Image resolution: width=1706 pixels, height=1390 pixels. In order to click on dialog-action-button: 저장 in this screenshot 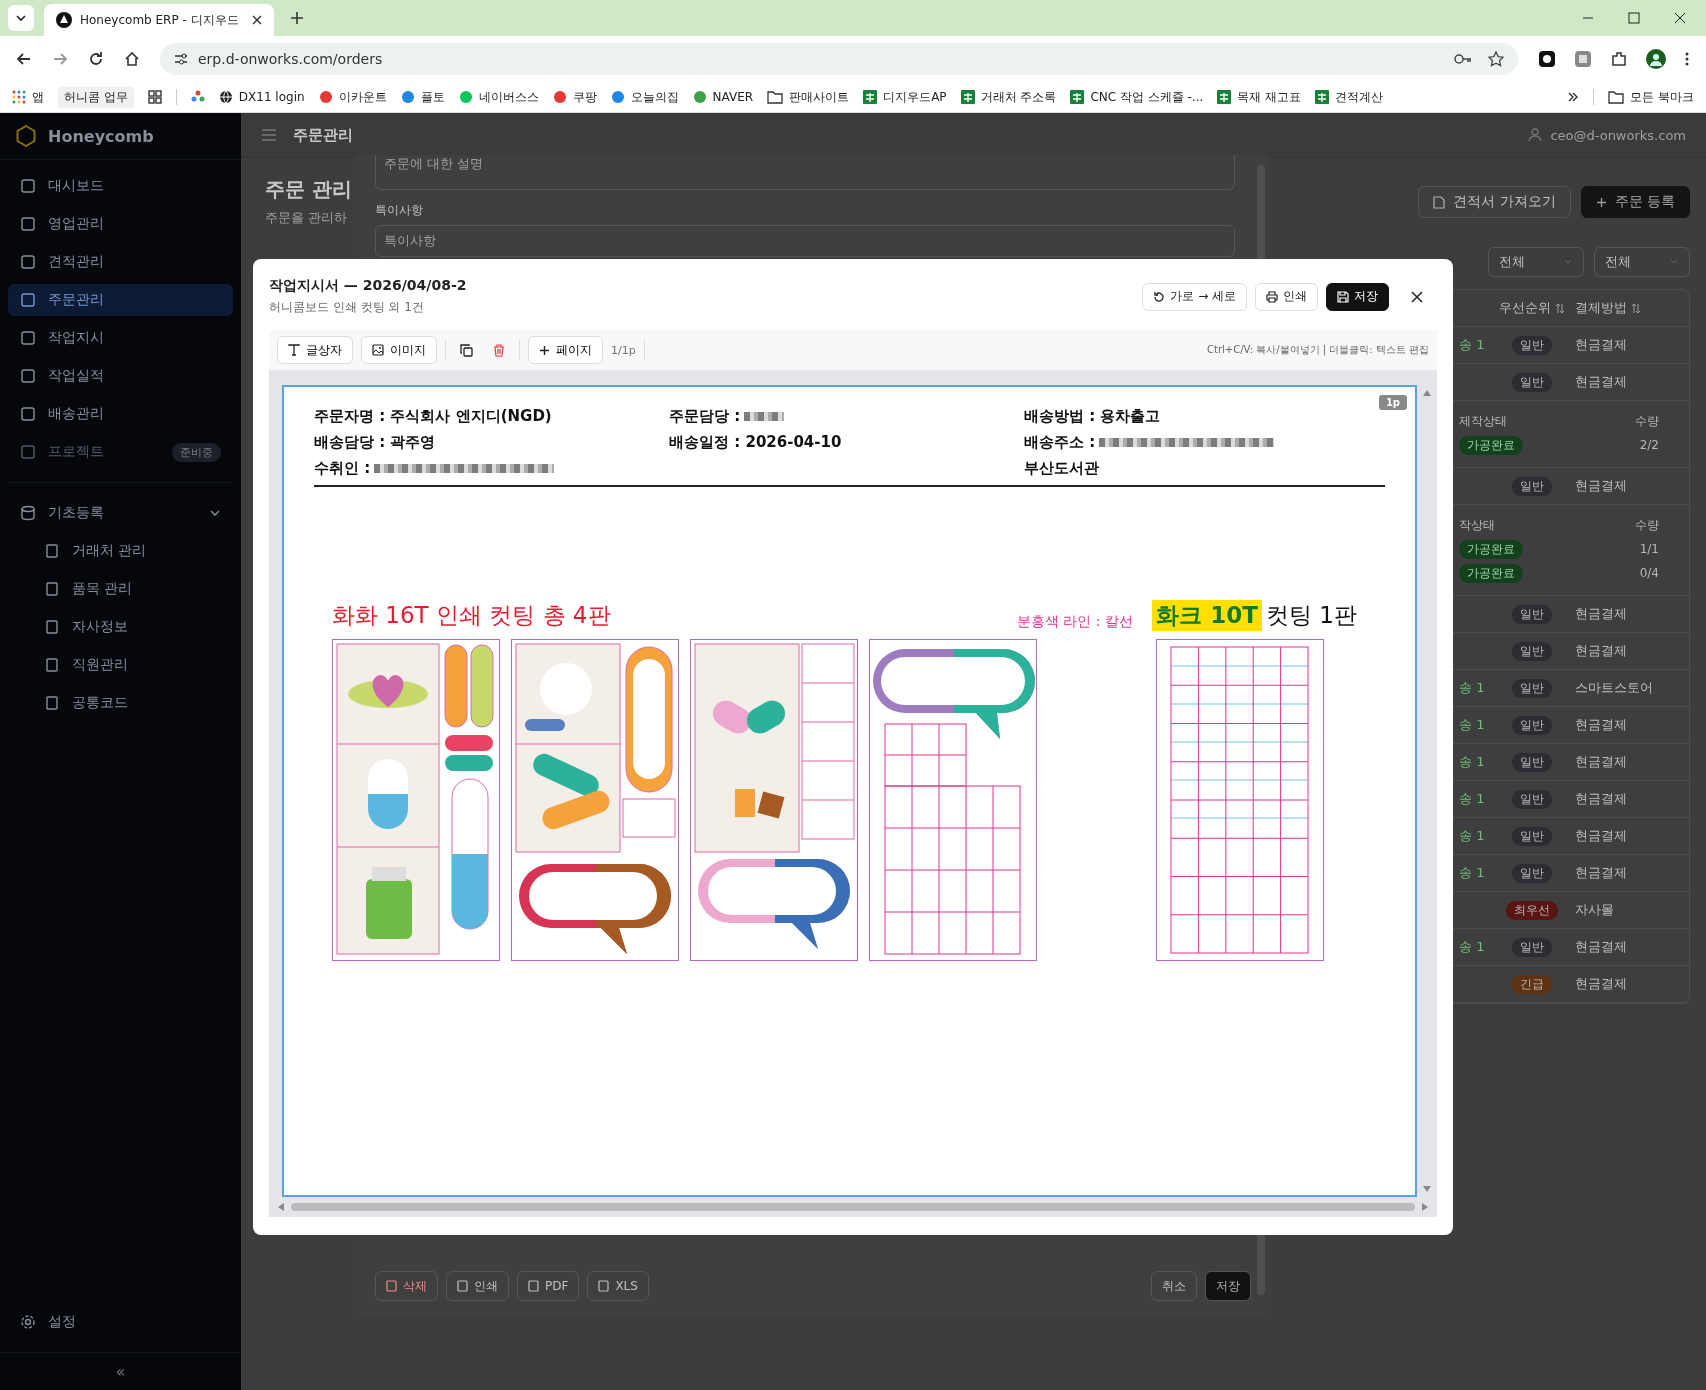, I will do `click(1357, 296)`.